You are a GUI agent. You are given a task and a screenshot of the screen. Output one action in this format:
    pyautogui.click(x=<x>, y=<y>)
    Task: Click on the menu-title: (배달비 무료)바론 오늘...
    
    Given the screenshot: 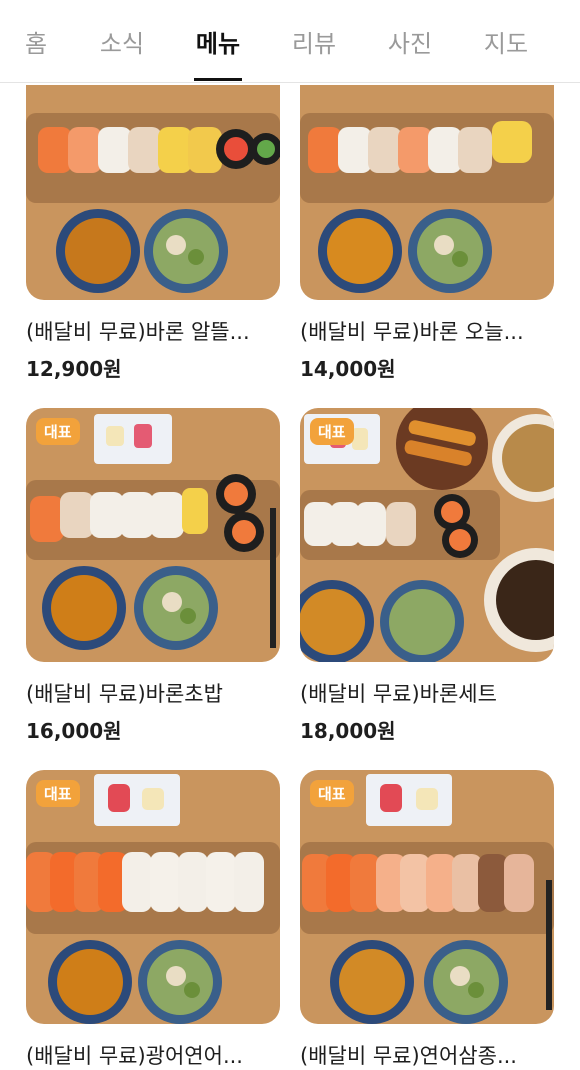 What is the action you would take?
    pyautogui.click(x=412, y=332)
    